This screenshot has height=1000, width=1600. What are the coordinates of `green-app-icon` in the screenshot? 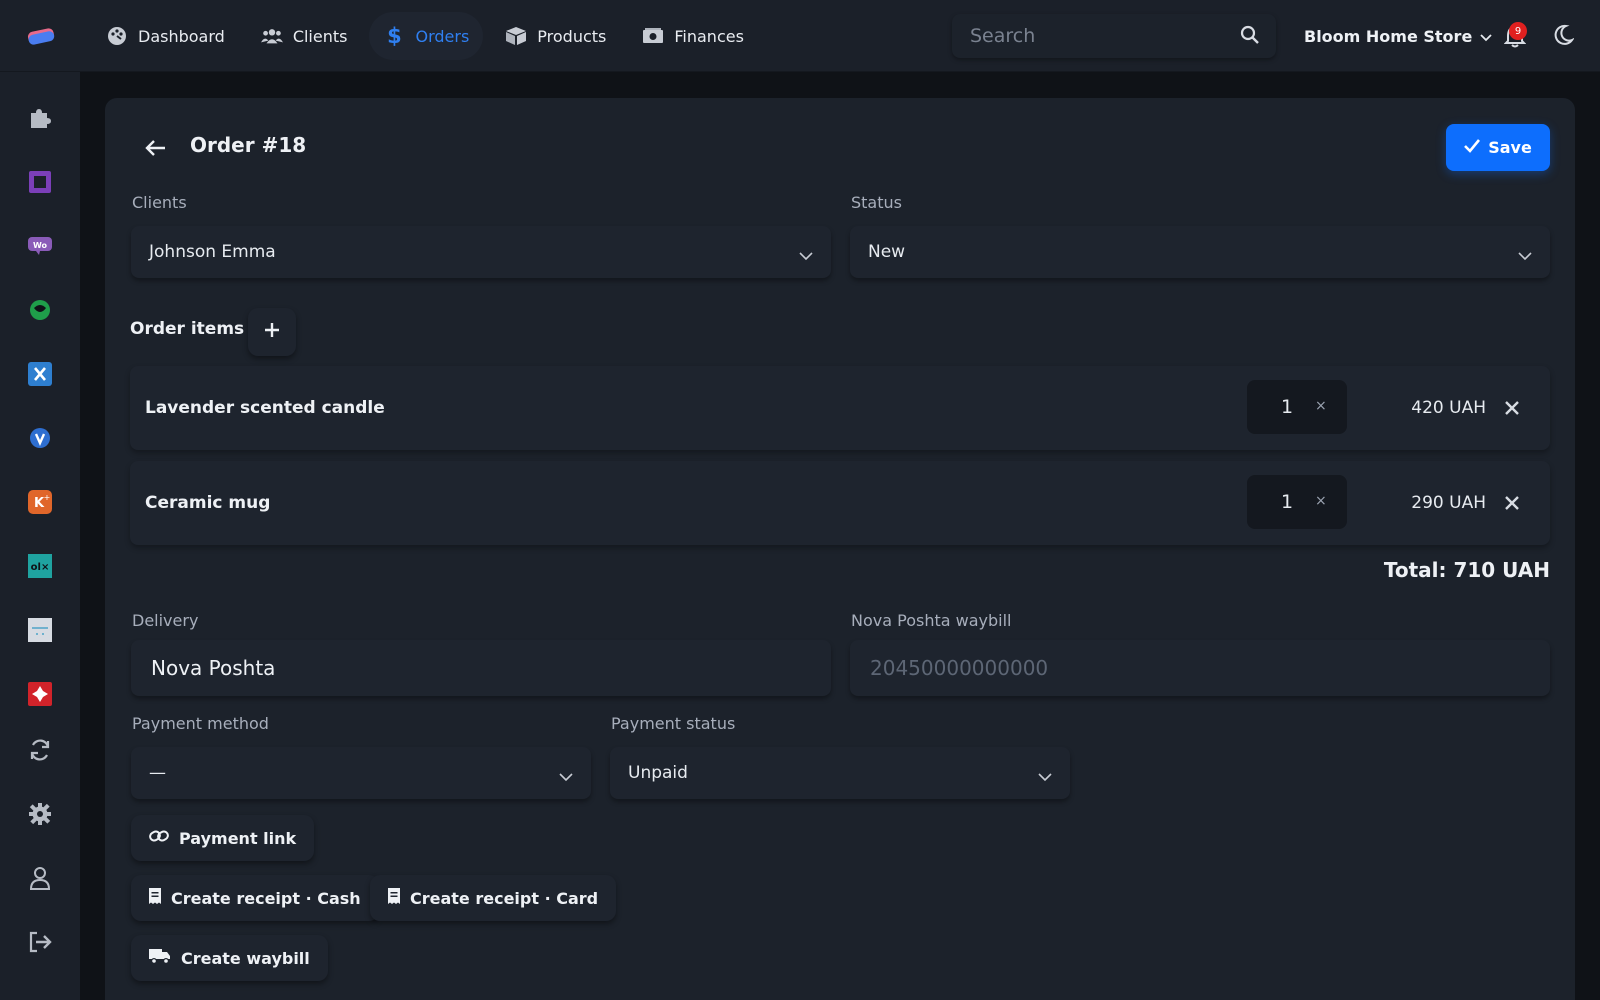 It's located at (40, 310).